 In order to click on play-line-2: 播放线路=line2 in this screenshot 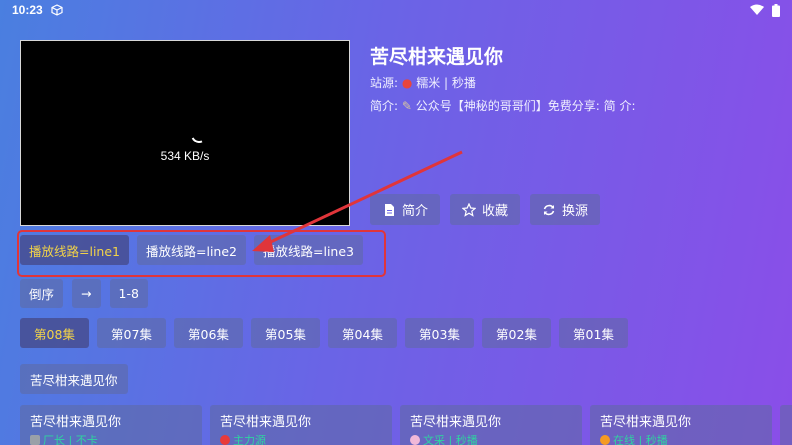, I will do `click(191, 250)`.